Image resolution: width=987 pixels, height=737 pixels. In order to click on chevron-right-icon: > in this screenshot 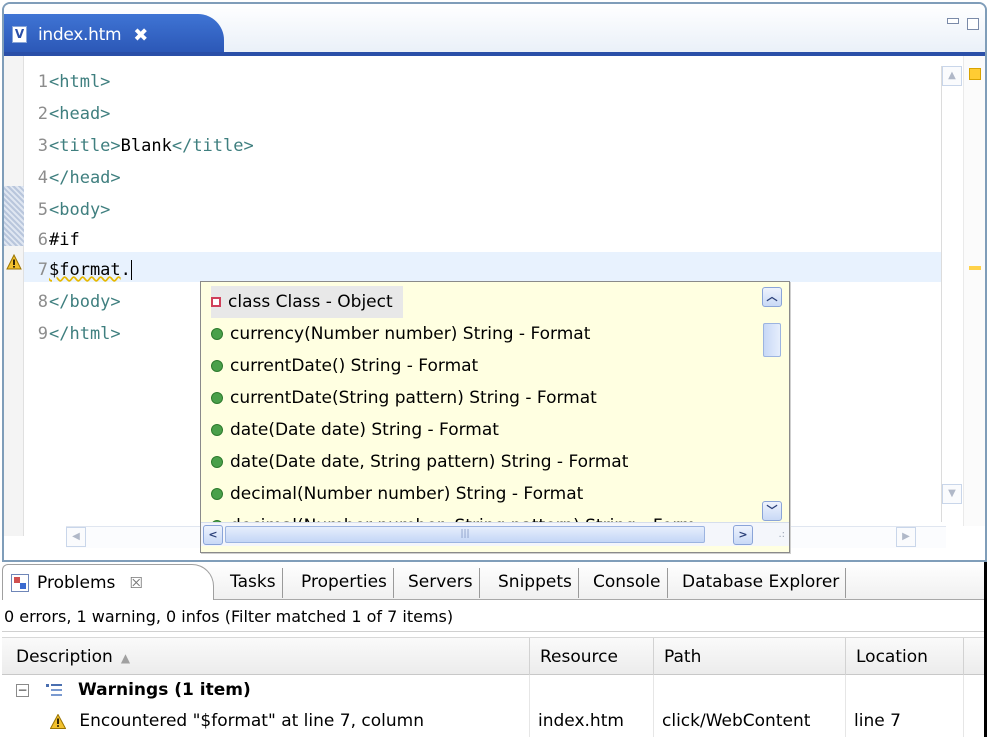, I will do `click(743, 535)`.